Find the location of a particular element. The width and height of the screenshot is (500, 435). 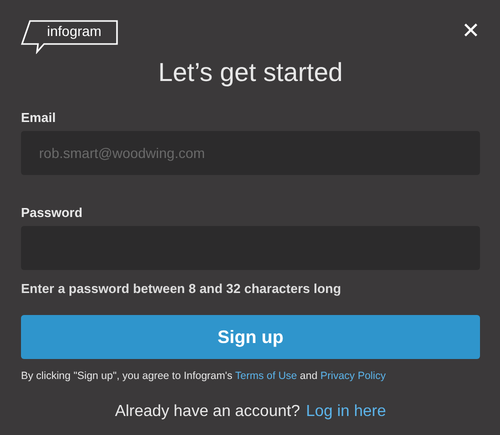

logo-text: infogram is located at coordinates (74, 31).